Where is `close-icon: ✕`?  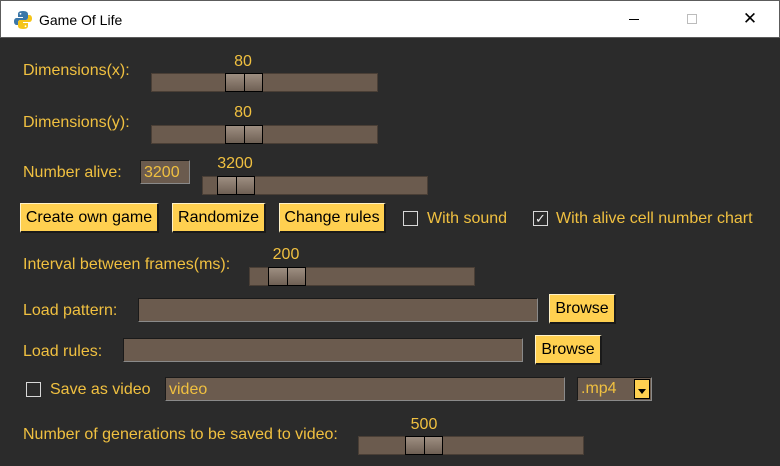 close-icon: ✕ is located at coordinates (750, 18).